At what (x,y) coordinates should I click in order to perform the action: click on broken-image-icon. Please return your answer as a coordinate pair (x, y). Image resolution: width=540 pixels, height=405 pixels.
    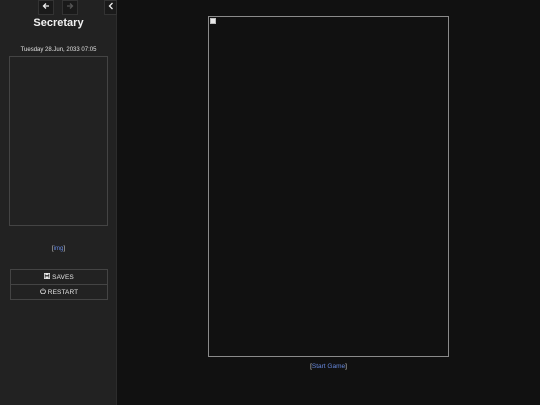
    Looking at the image, I should click on (213, 21).